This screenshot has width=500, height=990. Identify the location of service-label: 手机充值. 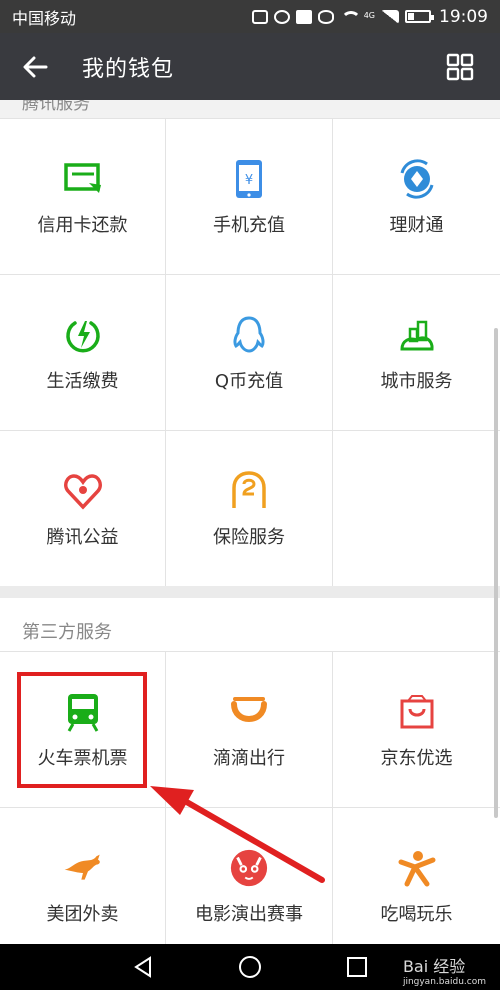
(249, 225).